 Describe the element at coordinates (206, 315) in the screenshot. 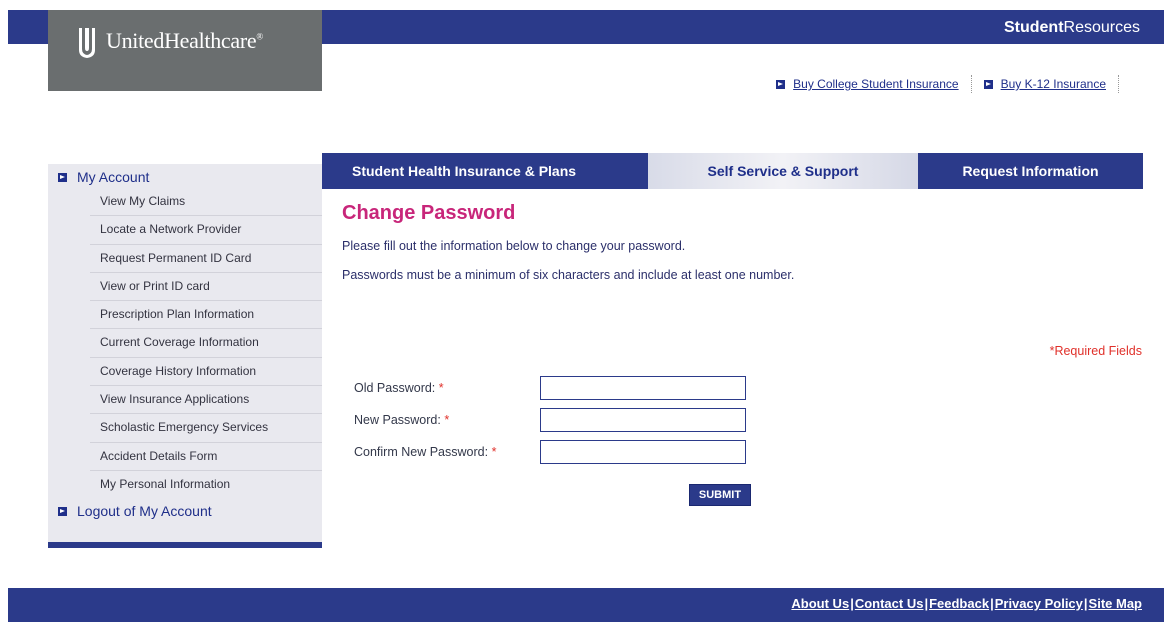

I see `sidebar-item-prescription-plan: Prescription Plan Information` at that location.